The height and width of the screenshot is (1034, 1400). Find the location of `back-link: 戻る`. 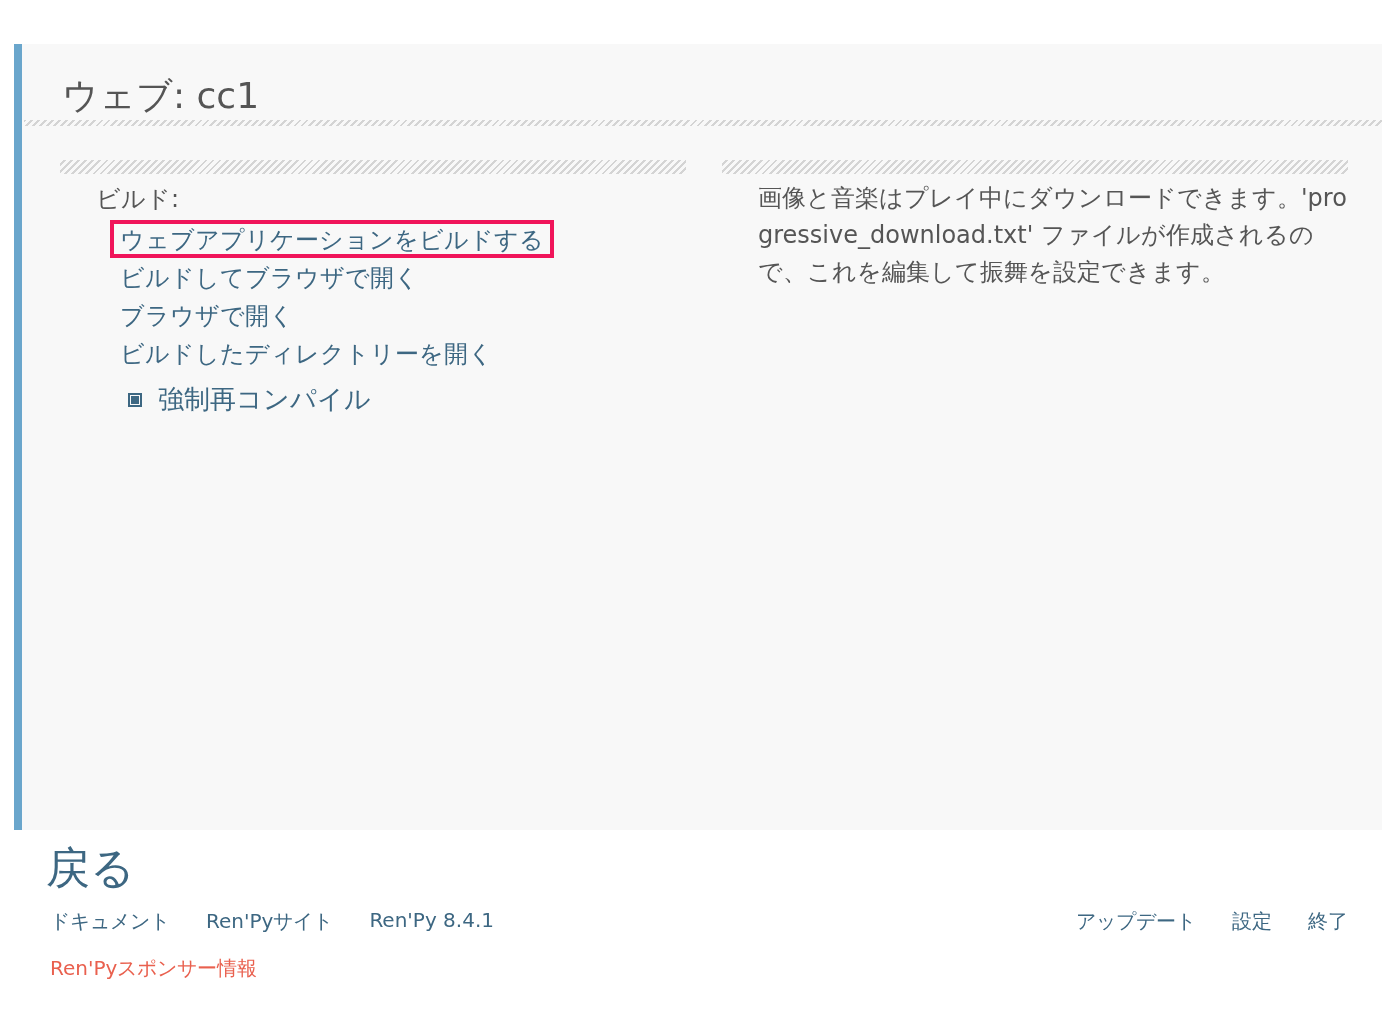

back-link: 戻る is located at coordinates (90, 868).